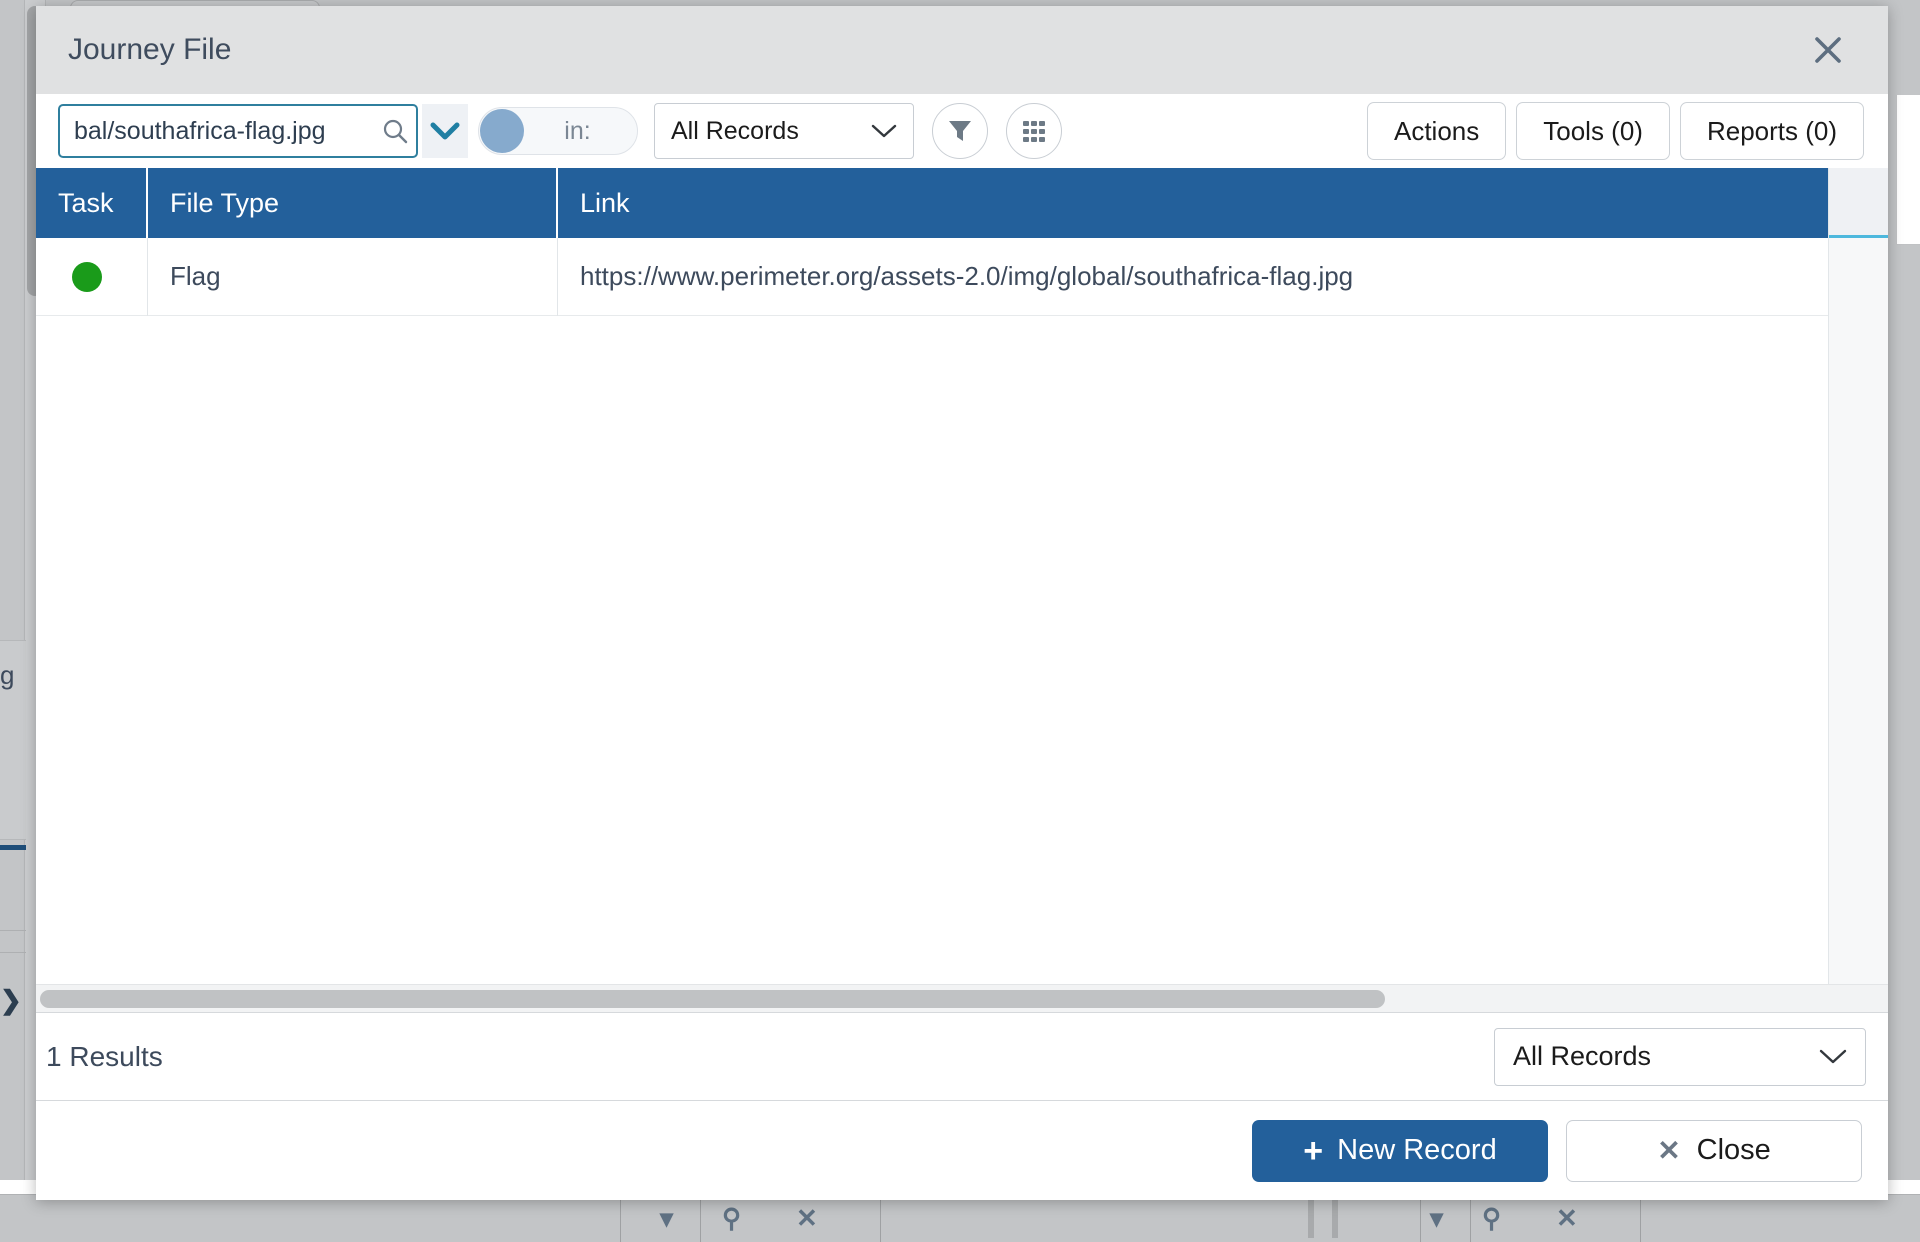 This screenshot has height=1242, width=1920. What do you see at coordinates (92, 203) in the screenshot?
I see `column-header-task: Task` at bounding box center [92, 203].